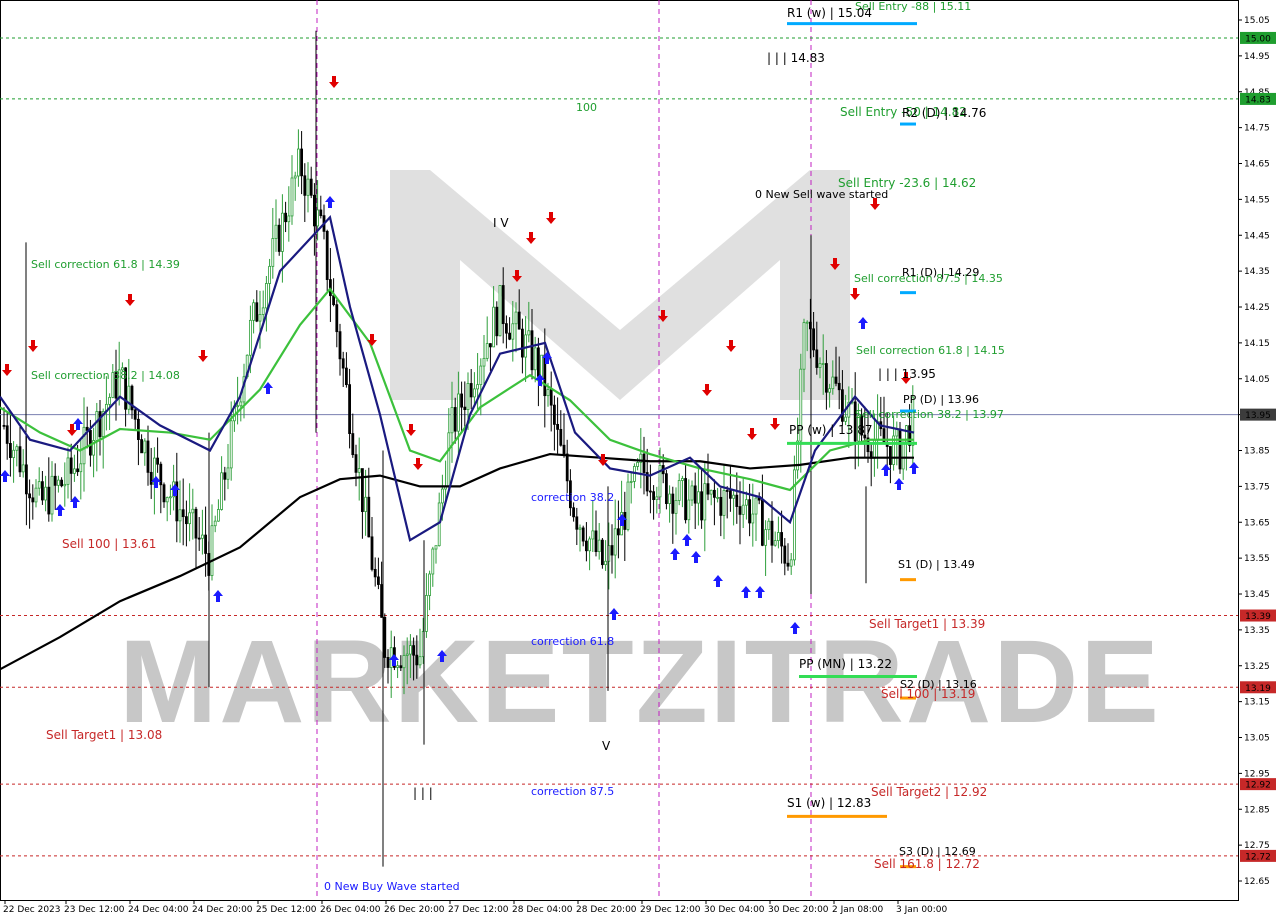 Image resolution: width=1280 pixels, height=920 pixels. Describe the element at coordinates (1258, 857) in the screenshot. I see `price-tag-label: 12.72` at that location.